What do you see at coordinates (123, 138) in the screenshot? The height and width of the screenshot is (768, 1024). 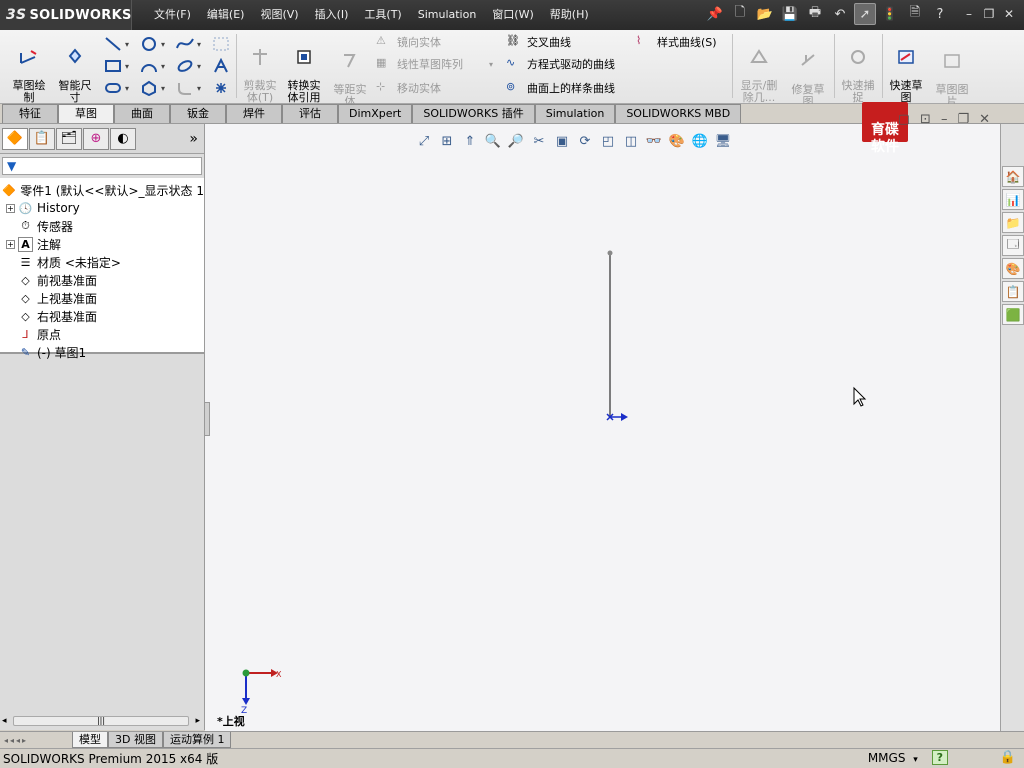 I see `display-manager-tab-icon: ◐` at bounding box center [123, 138].